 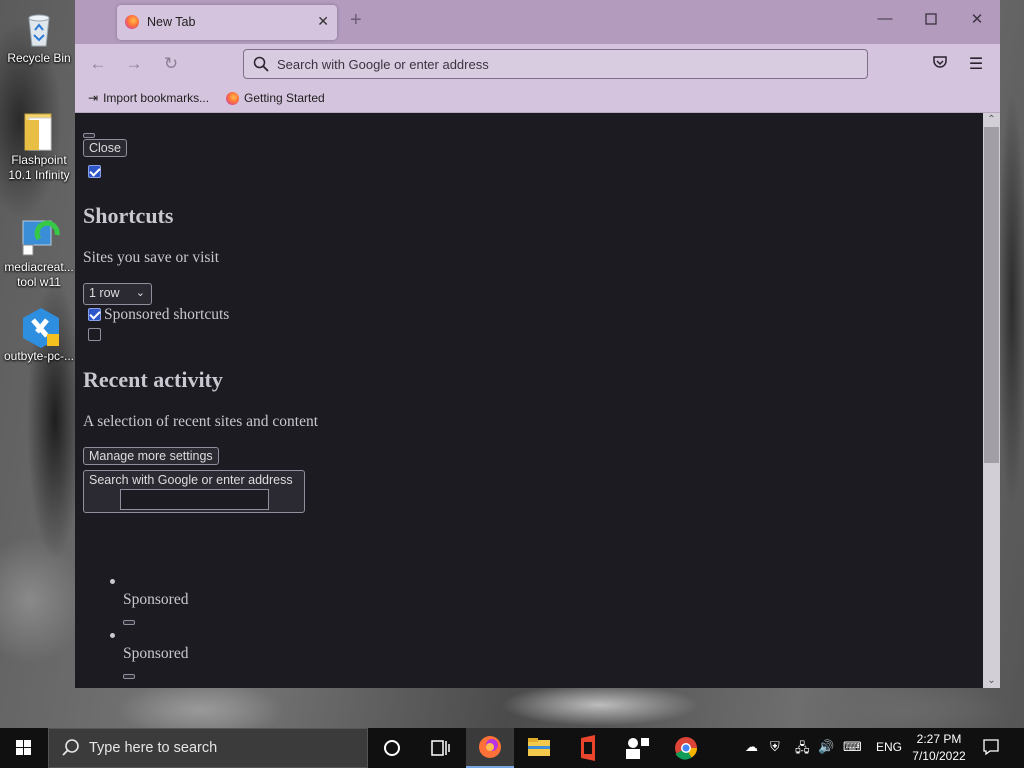 I want to click on tab-title: New Tab, so click(x=171, y=22).